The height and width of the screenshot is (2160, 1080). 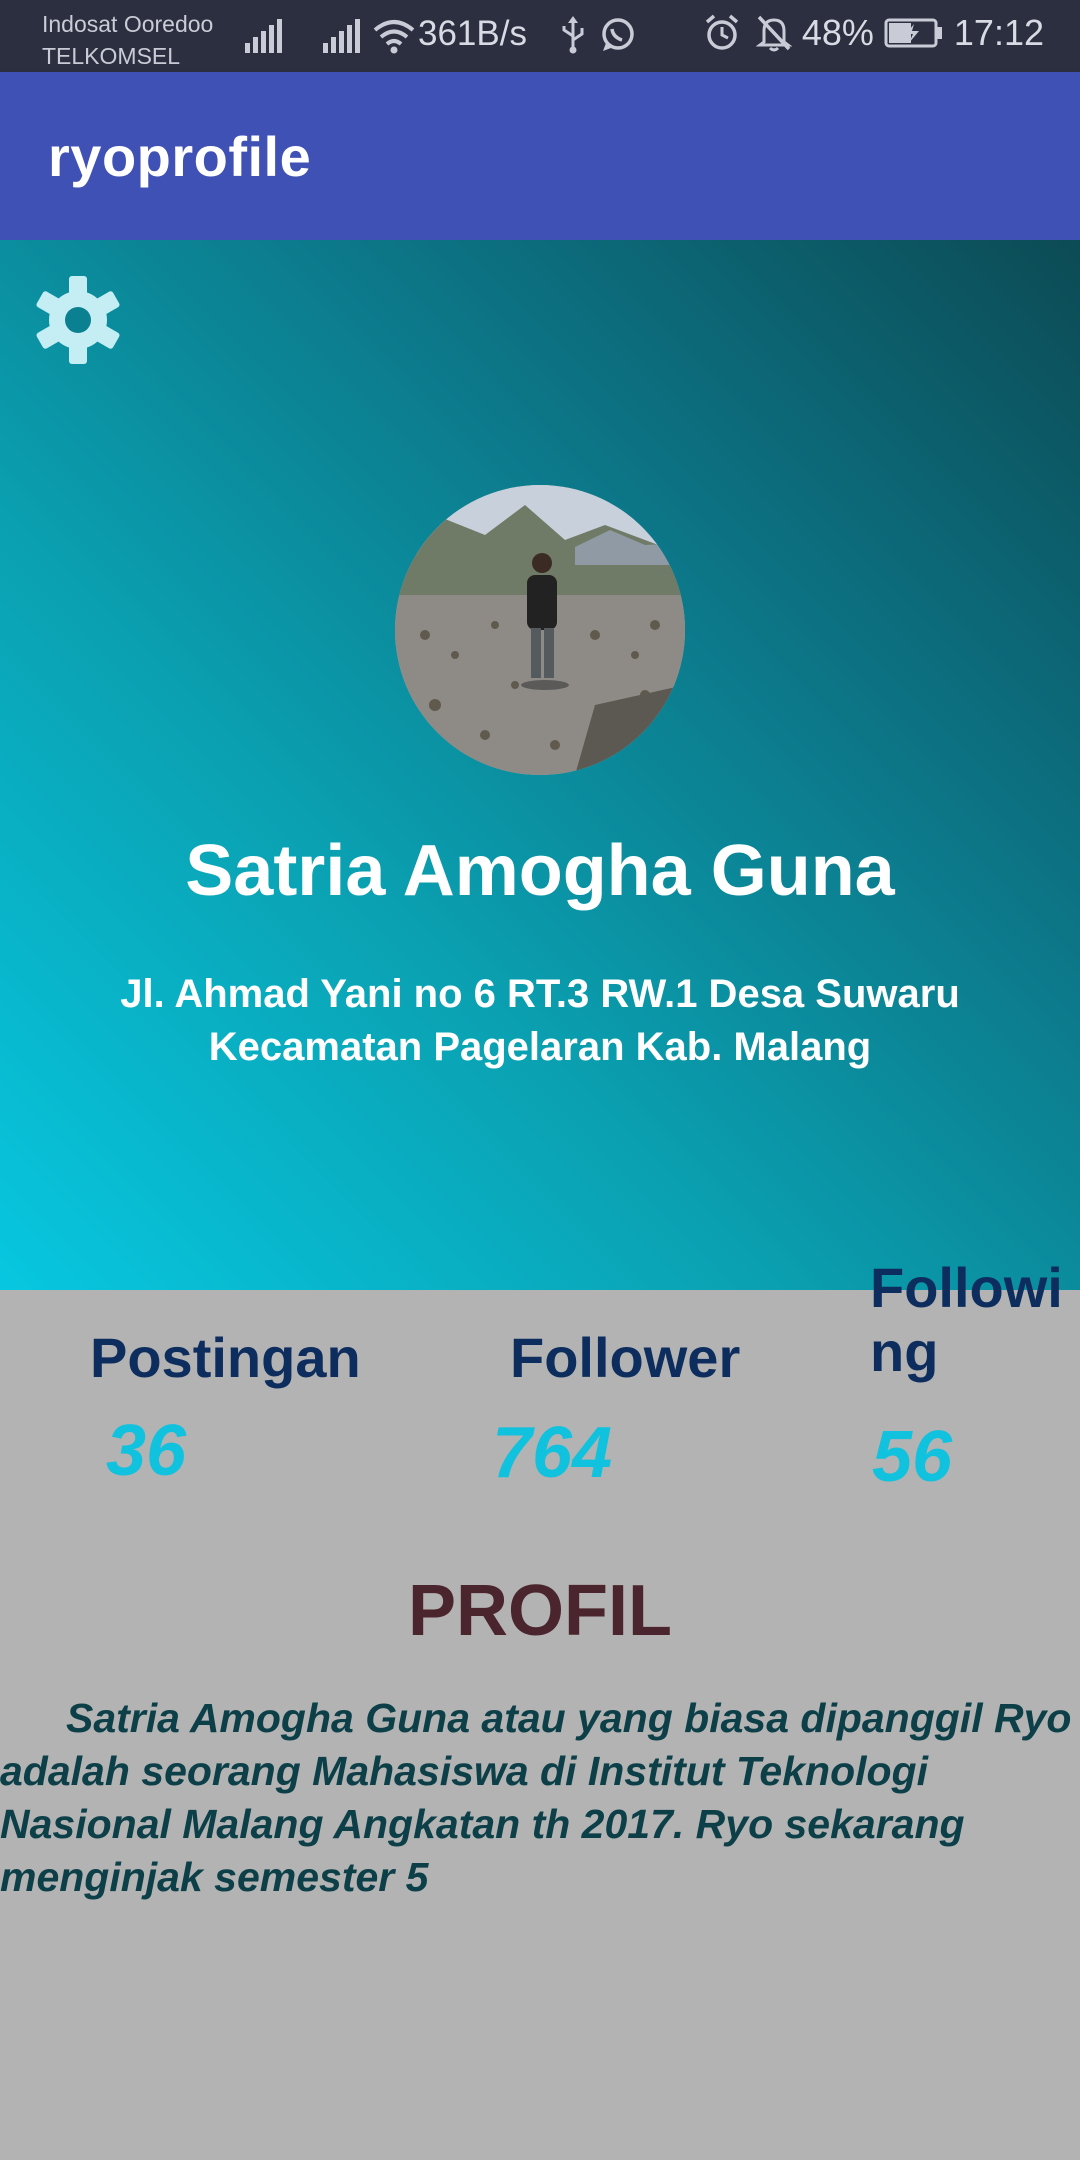 What do you see at coordinates (146, 1451) in the screenshot?
I see `posts-value: 36` at bounding box center [146, 1451].